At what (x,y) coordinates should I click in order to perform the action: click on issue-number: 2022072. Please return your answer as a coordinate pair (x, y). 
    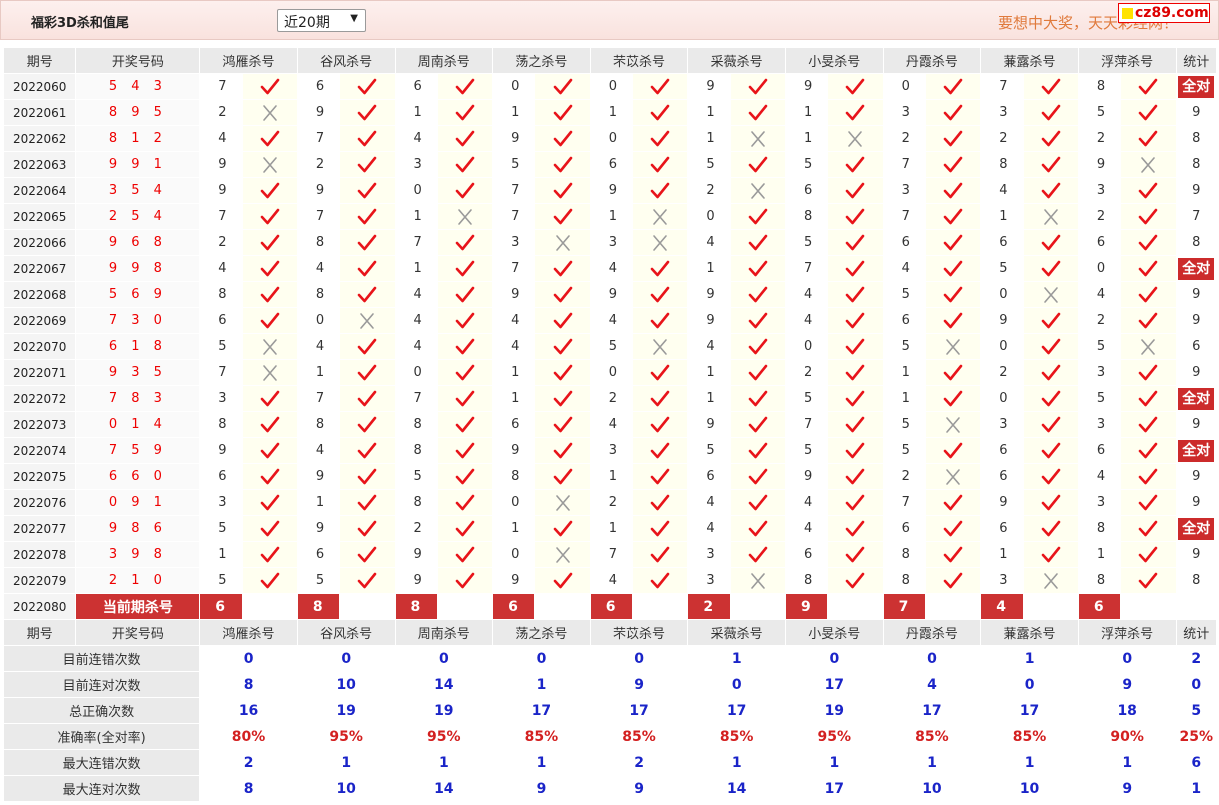
    Looking at the image, I should click on (39, 398).